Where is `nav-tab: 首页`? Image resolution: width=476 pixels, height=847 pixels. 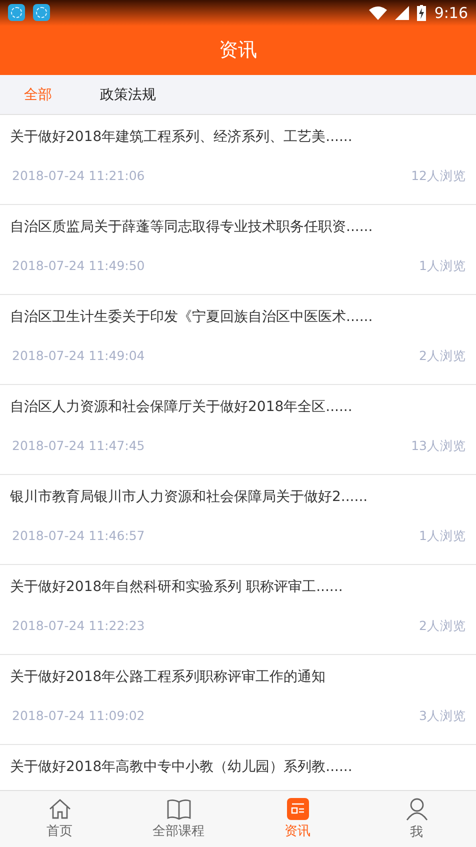
nav-tab: 首页 is located at coordinates (59, 819).